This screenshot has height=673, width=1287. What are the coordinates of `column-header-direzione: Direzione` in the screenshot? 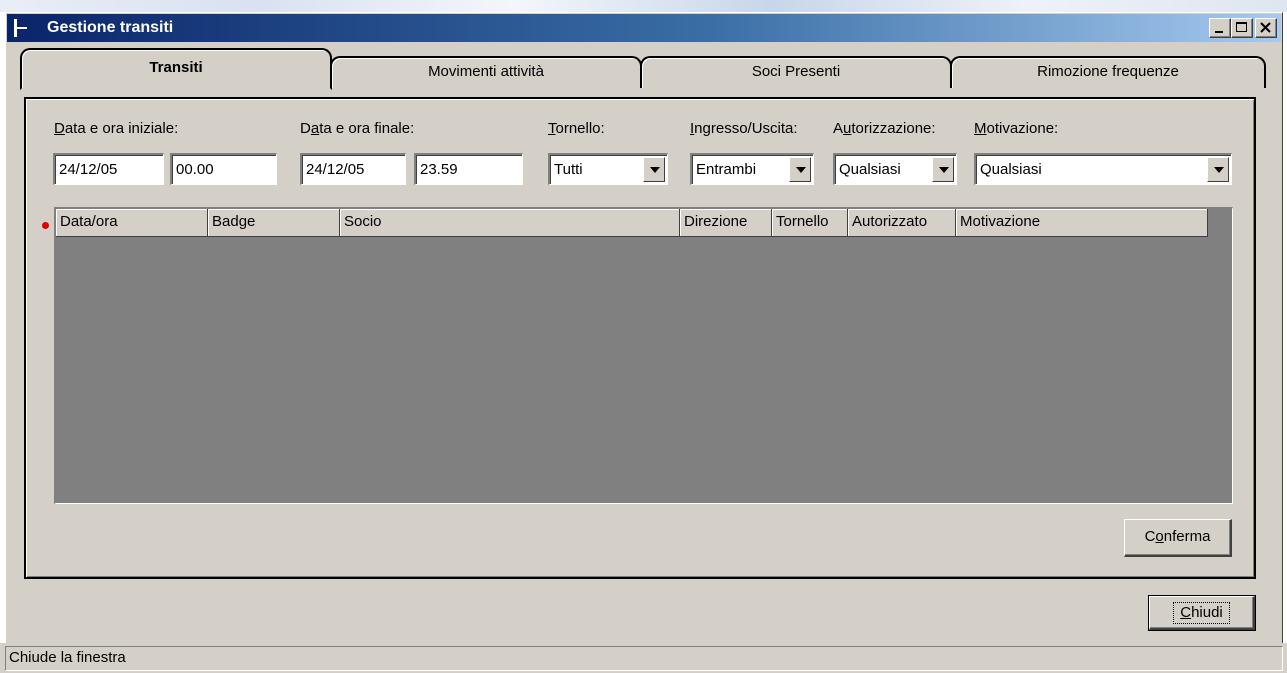 It's located at (726, 223).